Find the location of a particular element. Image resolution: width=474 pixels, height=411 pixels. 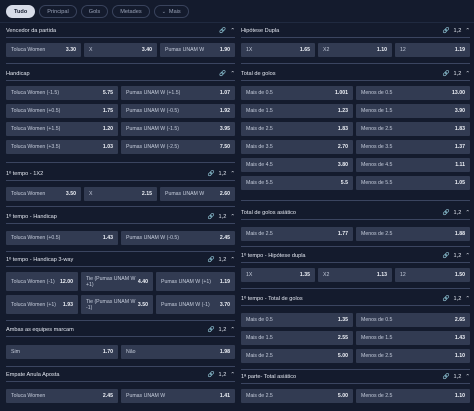

odd-button: X2 1.10 is located at coordinates (355, 50).